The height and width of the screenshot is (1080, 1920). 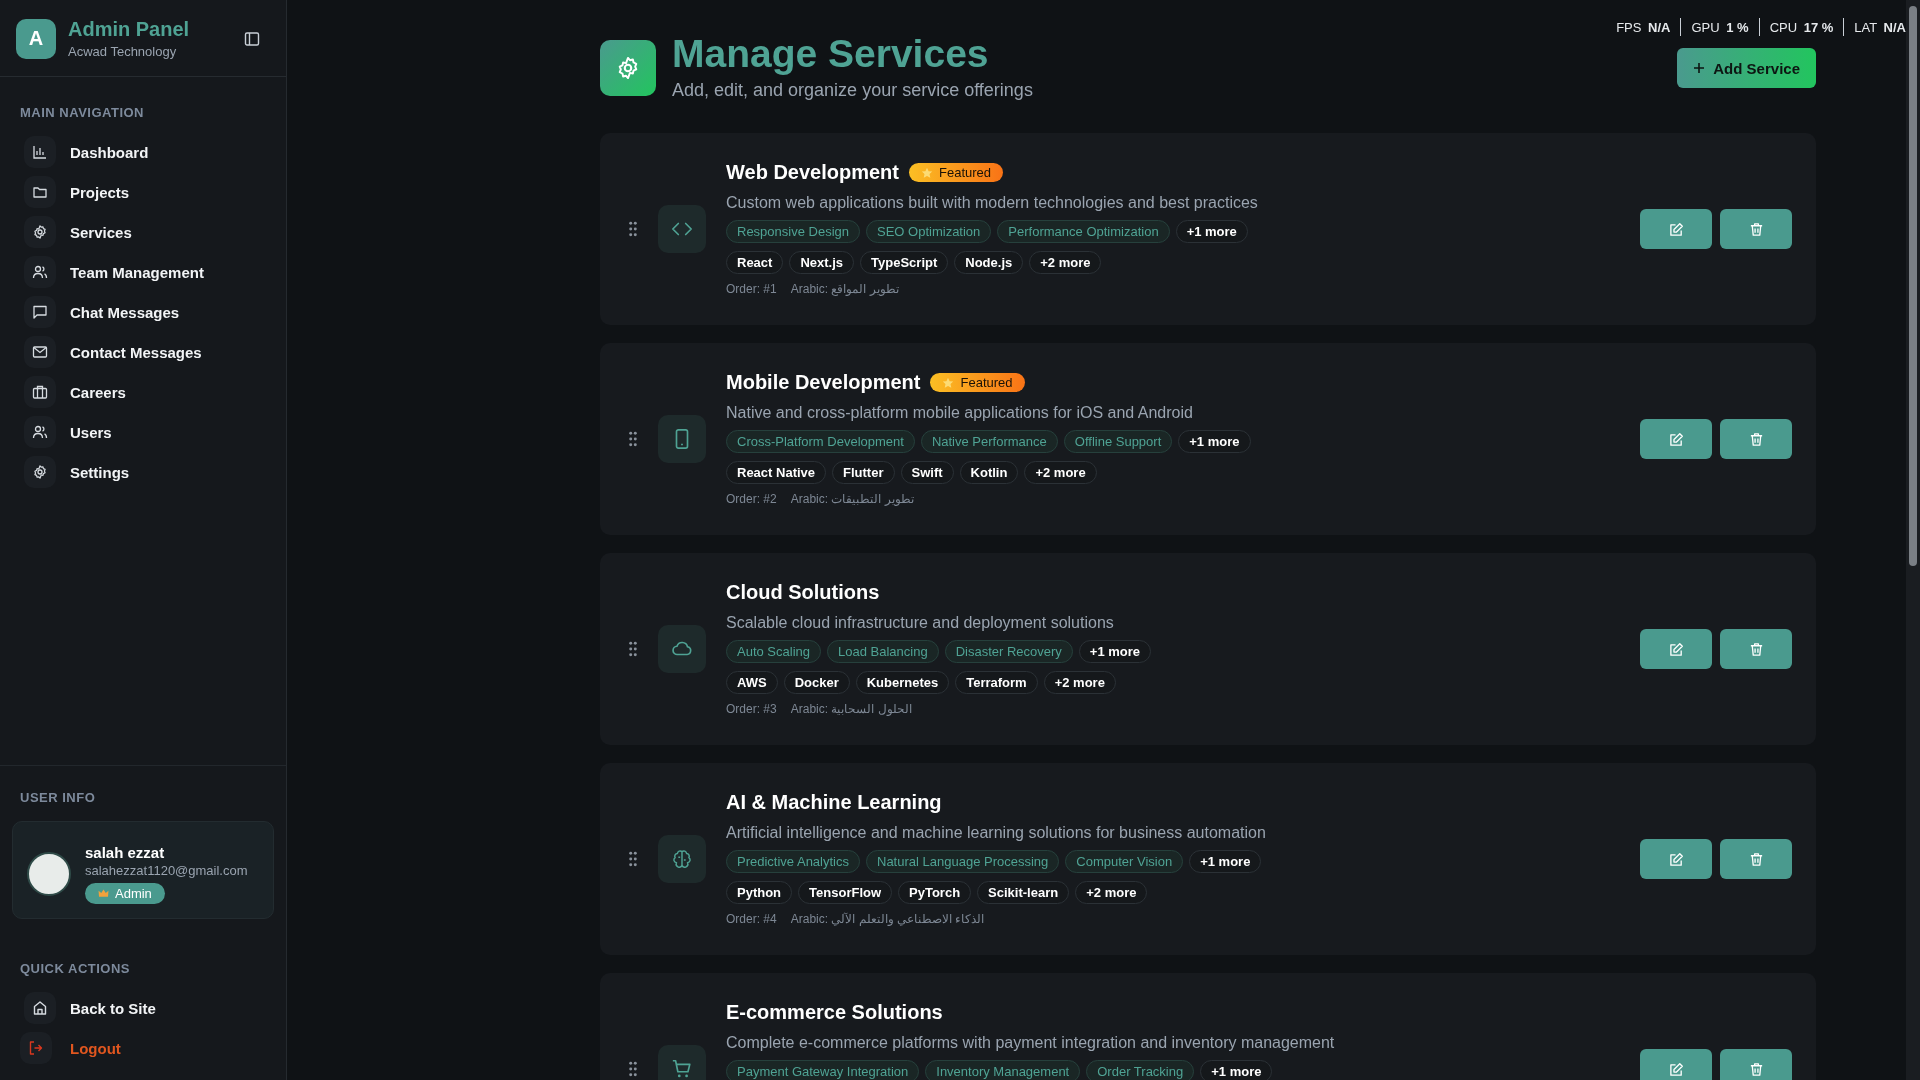 What do you see at coordinates (989, 262) in the screenshot?
I see `technology-tag: Node.js` at bounding box center [989, 262].